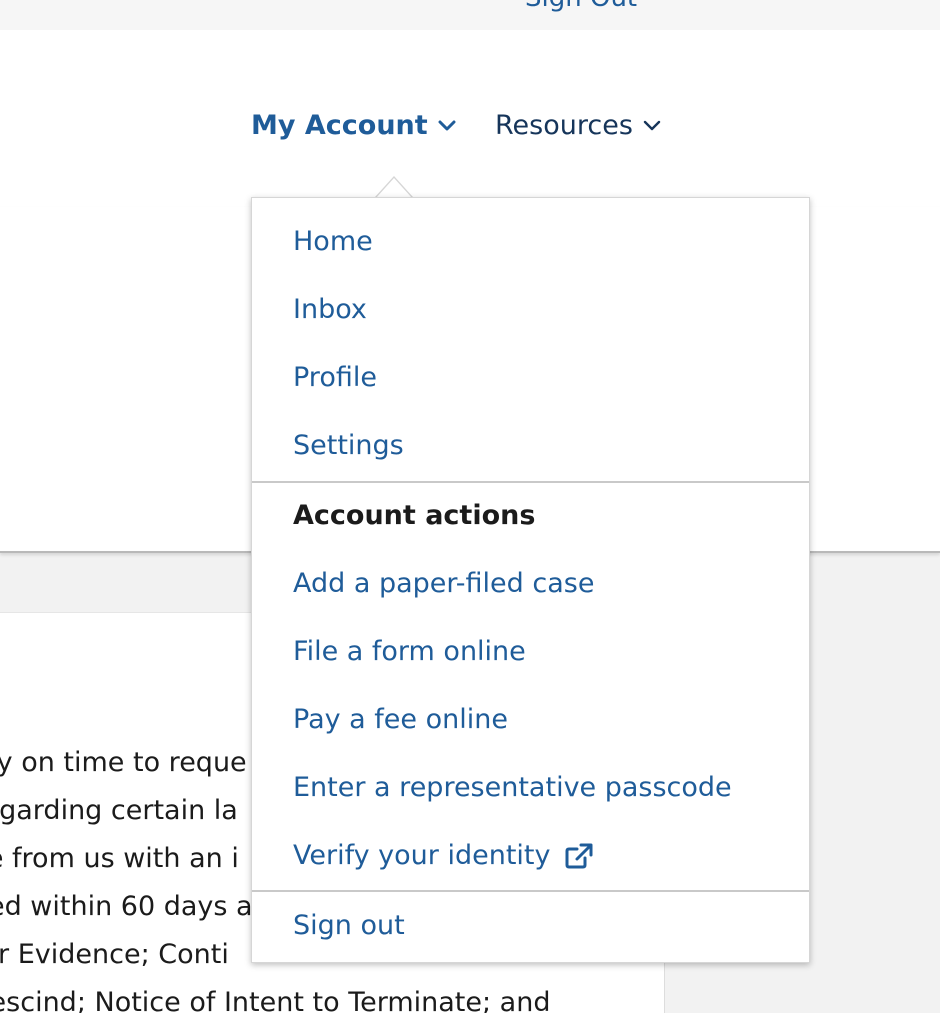 The image size is (940, 1013). I want to click on menu-item-verify-identity: Verify your identity, so click(443, 855).